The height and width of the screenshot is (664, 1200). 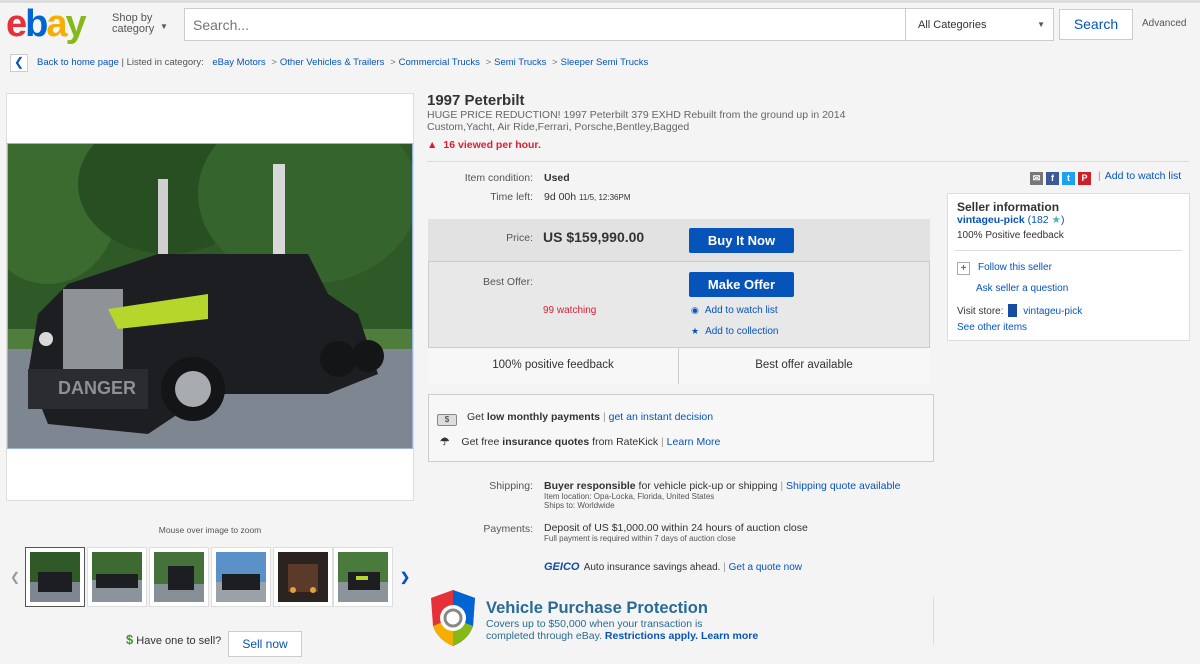 What do you see at coordinates (476, 100) in the screenshot?
I see `listing-title: 1997 Peterbilt` at bounding box center [476, 100].